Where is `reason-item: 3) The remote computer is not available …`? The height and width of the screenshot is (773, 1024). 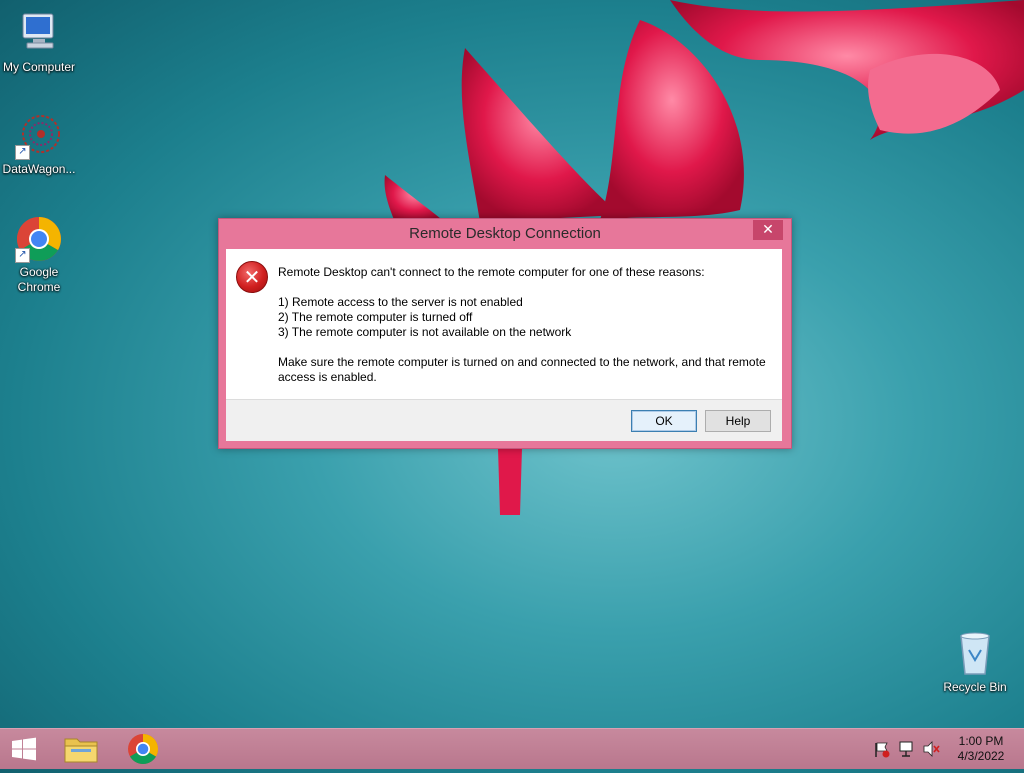
reason-item: 3) The remote computer is not available … is located at coordinates (425, 332).